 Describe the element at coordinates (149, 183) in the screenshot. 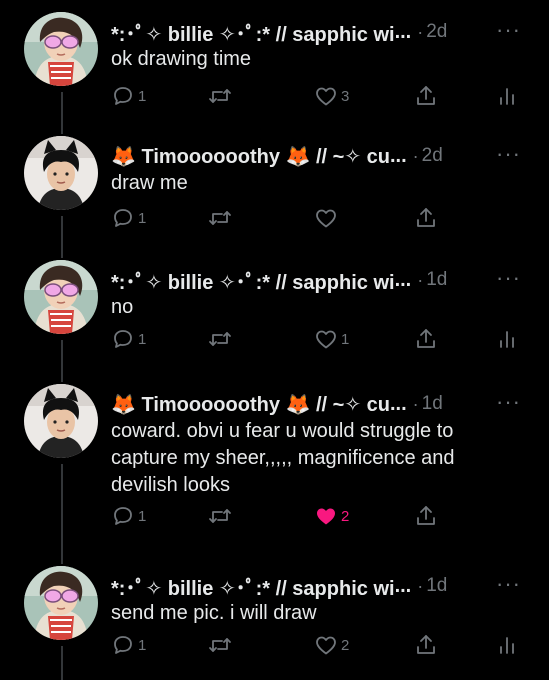

I see `tweet-text: draw me` at that location.